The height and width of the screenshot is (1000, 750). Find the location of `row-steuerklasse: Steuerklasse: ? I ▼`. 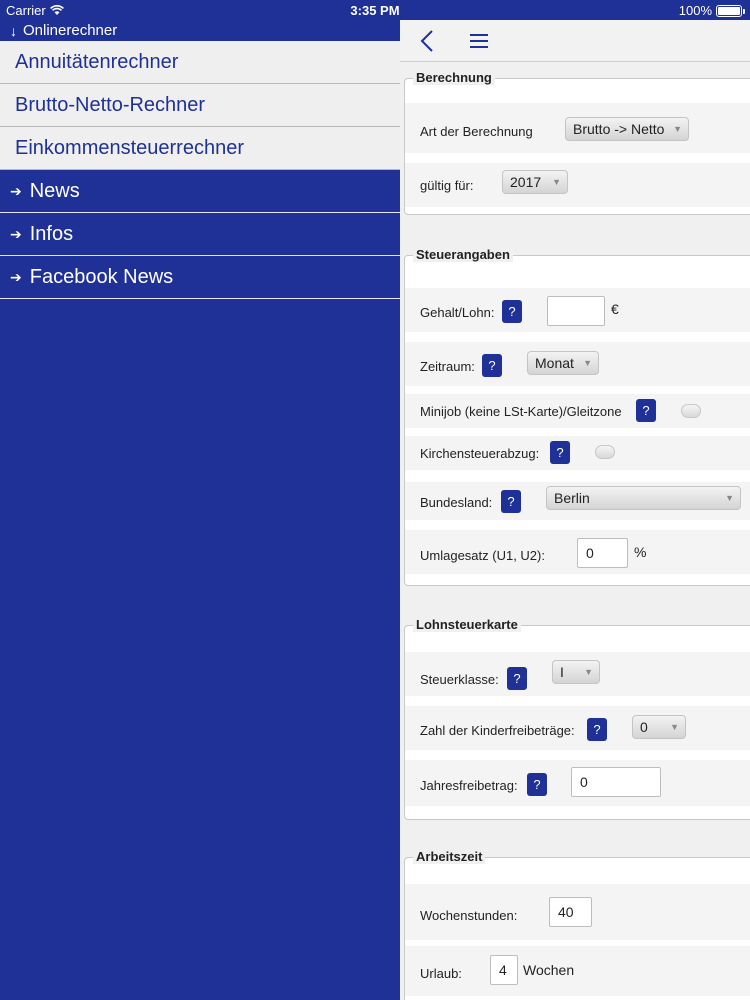

row-steuerklasse: Steuerklasse: ? I ▼ is located at coordinates (577, 674).